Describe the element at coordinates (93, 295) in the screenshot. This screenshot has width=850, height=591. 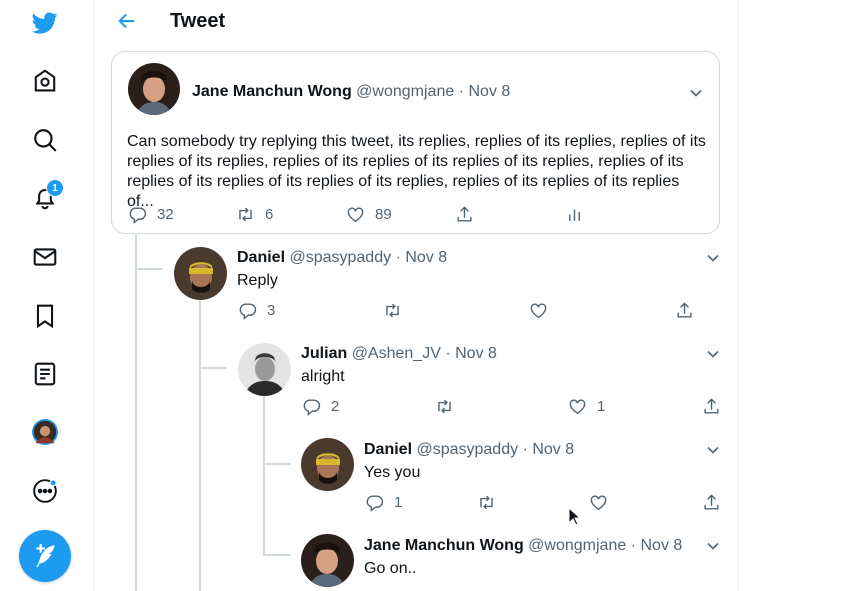
I see `sidebar-divider` at that location.